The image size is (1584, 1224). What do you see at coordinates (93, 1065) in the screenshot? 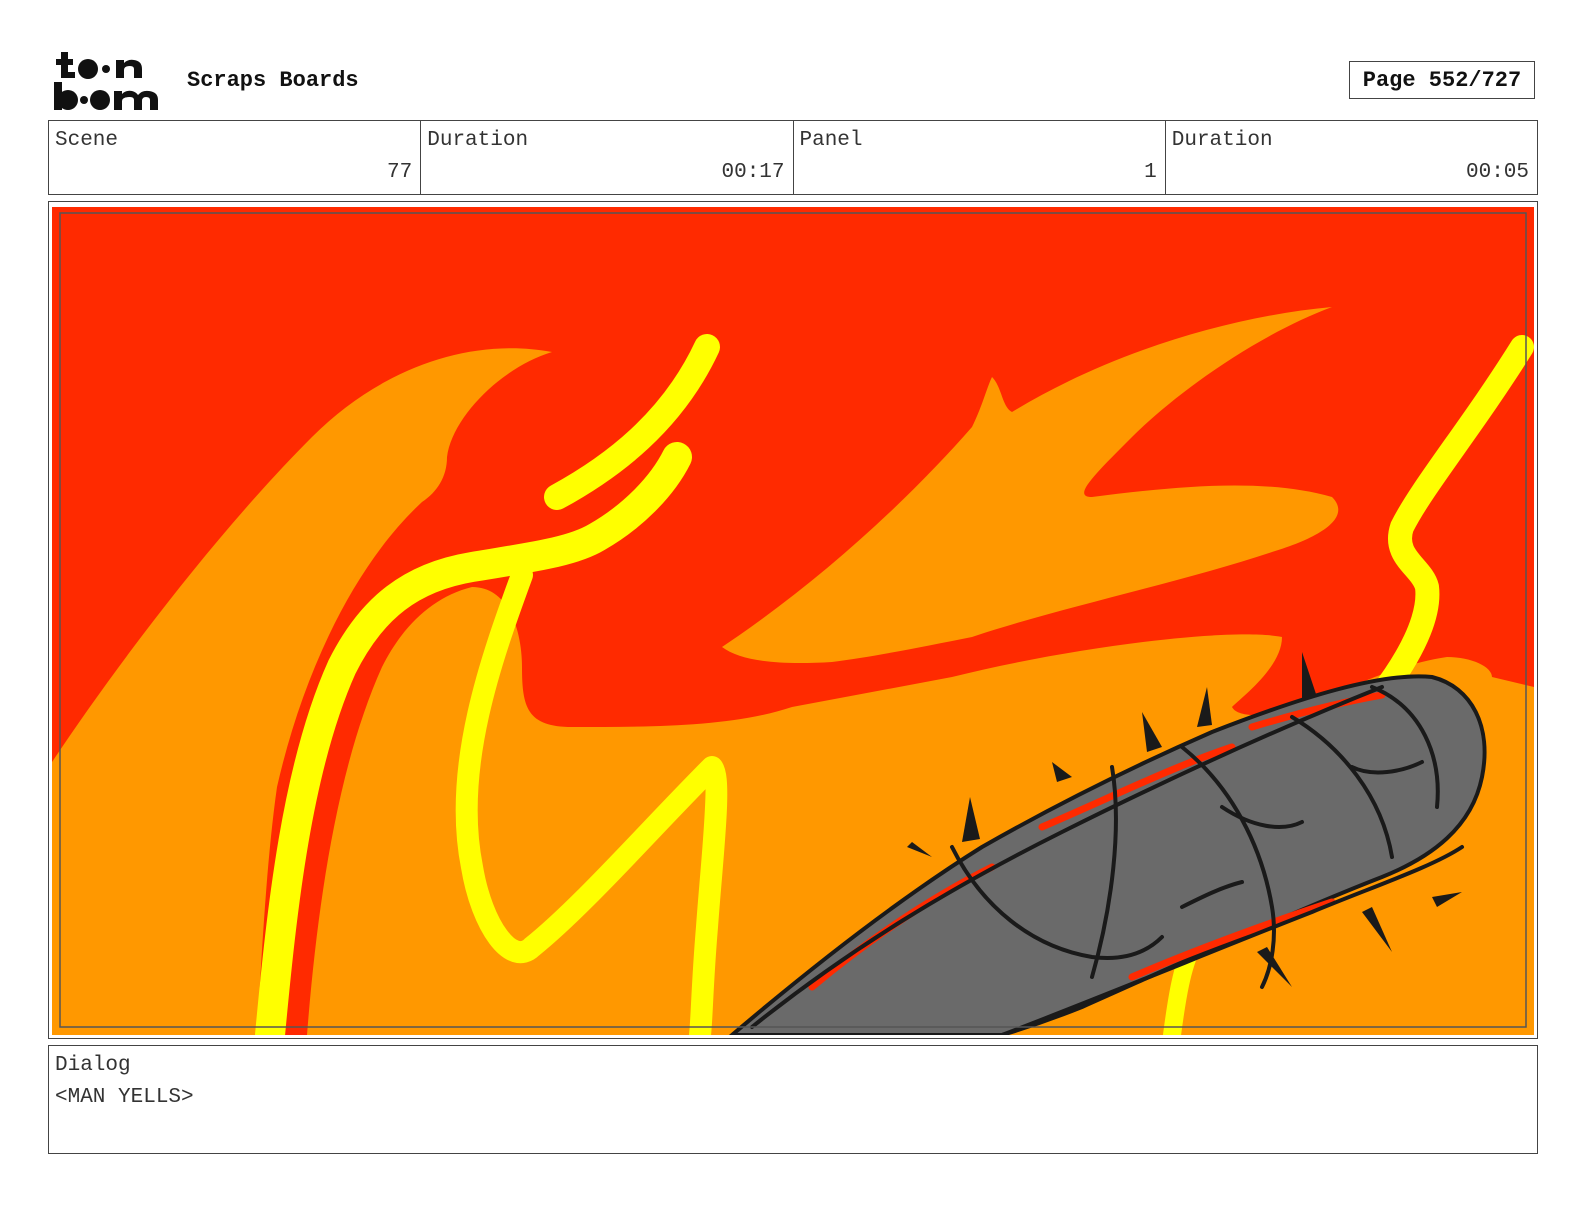
I see `dialog-label: Dialog` at bounding box center [93, 1065].